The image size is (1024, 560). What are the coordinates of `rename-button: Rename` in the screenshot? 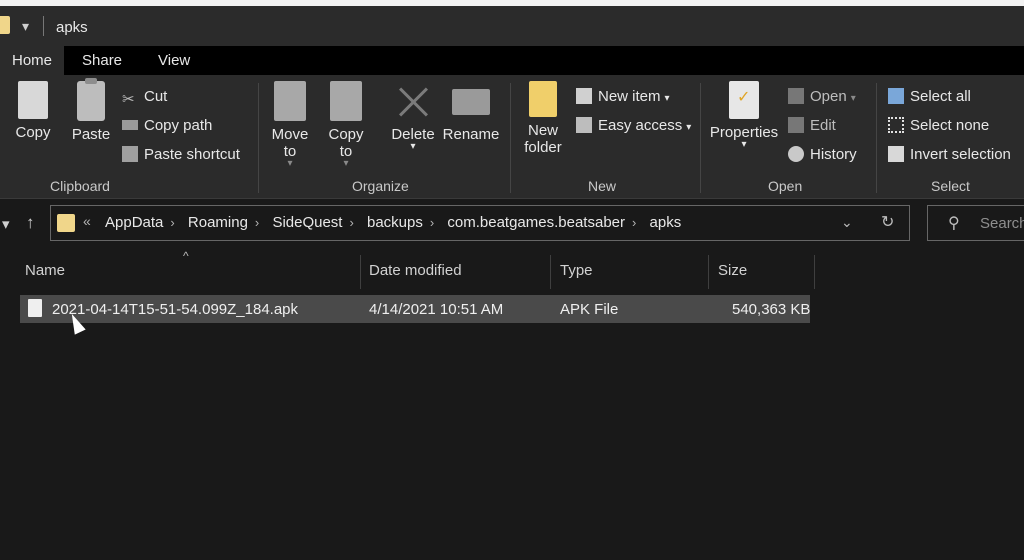 It's located at (471, 112).